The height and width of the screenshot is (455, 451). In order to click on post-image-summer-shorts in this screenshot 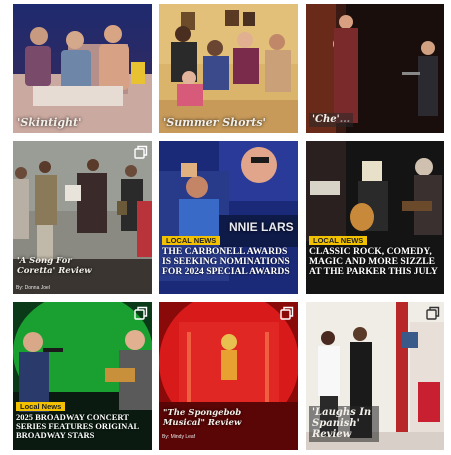, I will do `click(228, 68)`.